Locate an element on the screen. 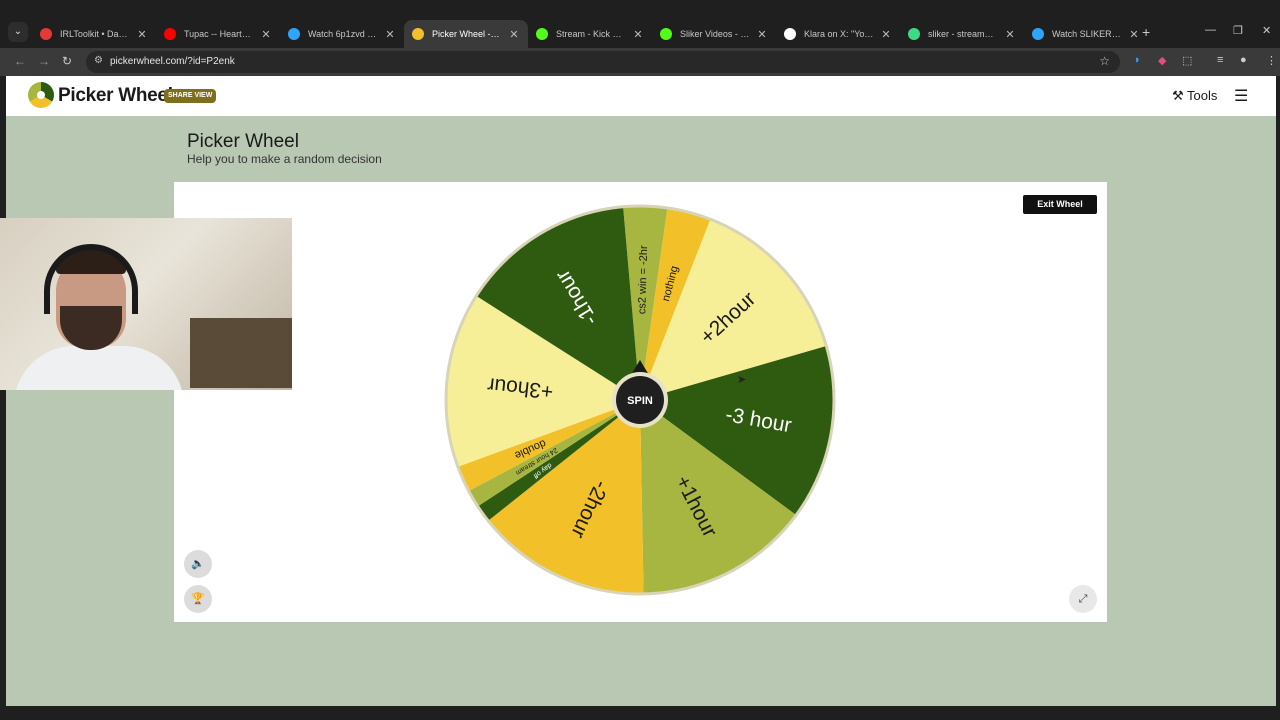 This screenshot has width=1280, height=720. share-view-badge: SHARE VIEW is located at coordinates (190, 96).